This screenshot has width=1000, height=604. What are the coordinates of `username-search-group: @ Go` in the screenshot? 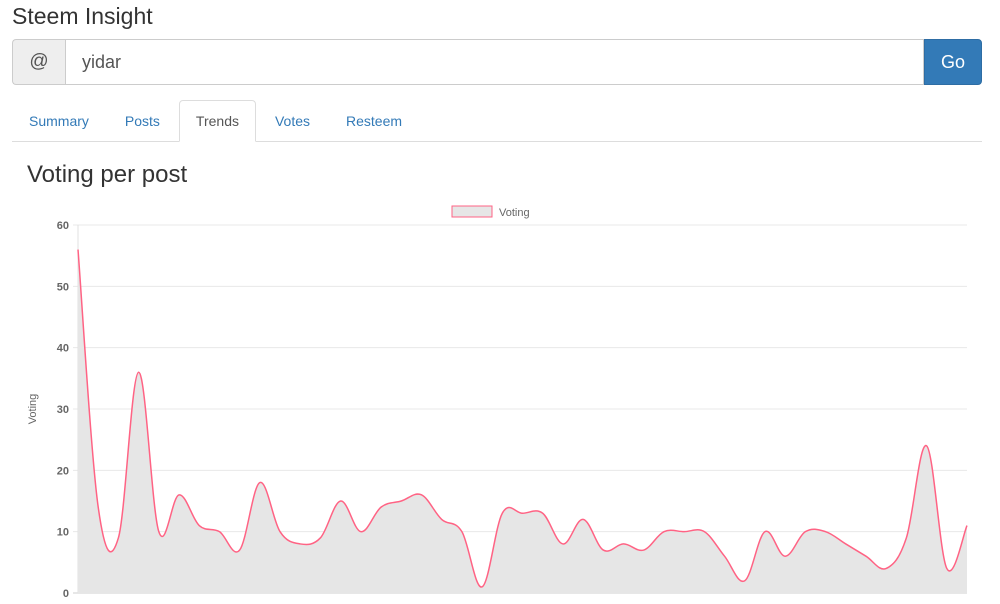 It's located at (497, 62).